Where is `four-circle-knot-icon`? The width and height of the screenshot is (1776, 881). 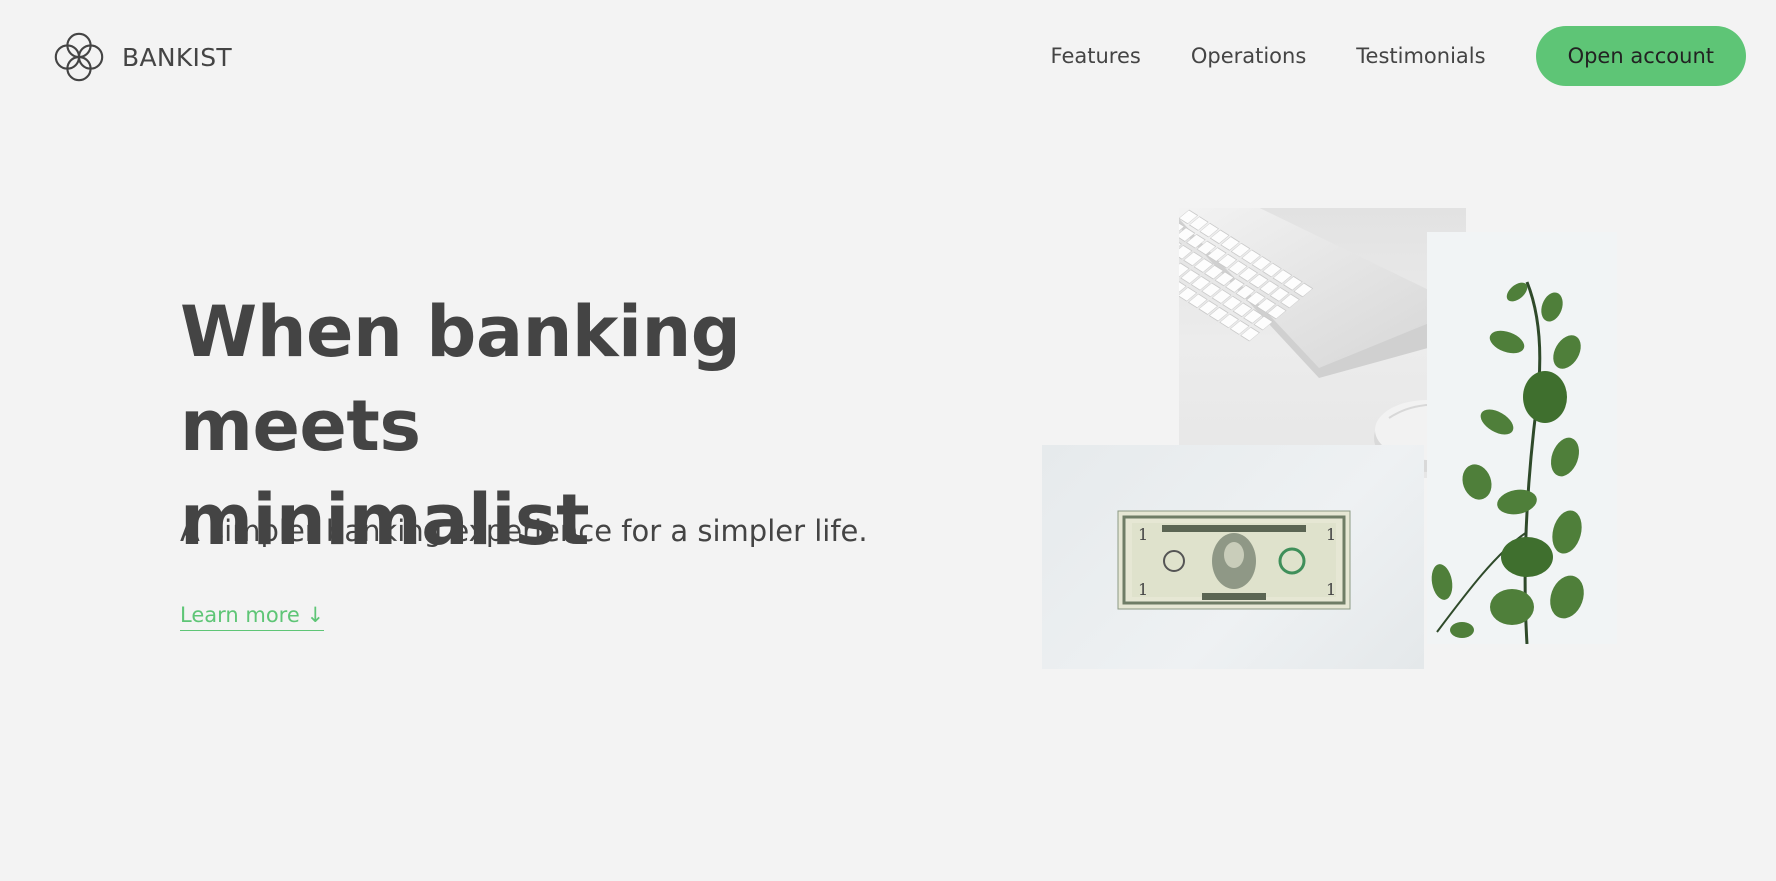
four-circle-knot-icon is located at coordinates (79, 57).